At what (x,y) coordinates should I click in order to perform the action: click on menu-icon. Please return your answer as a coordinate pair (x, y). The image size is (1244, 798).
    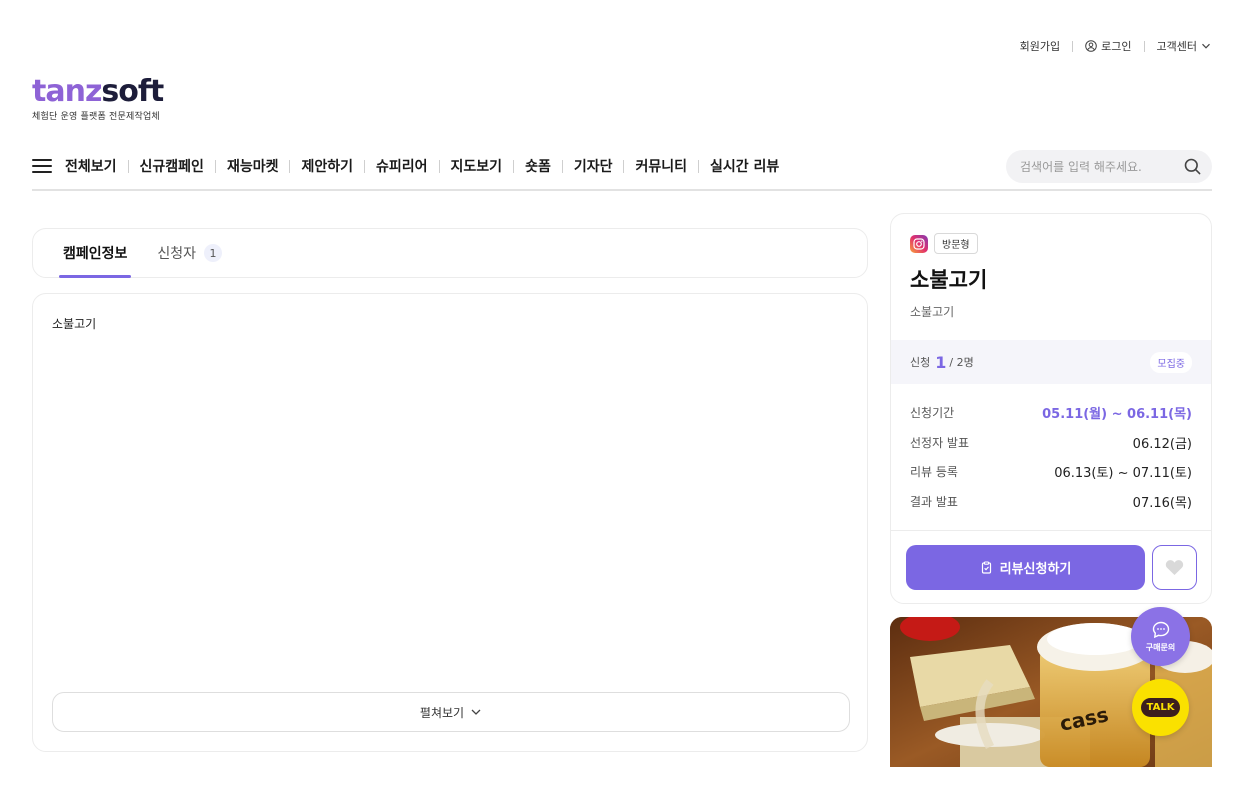
    Looking at the image, I should click on (42, 166).